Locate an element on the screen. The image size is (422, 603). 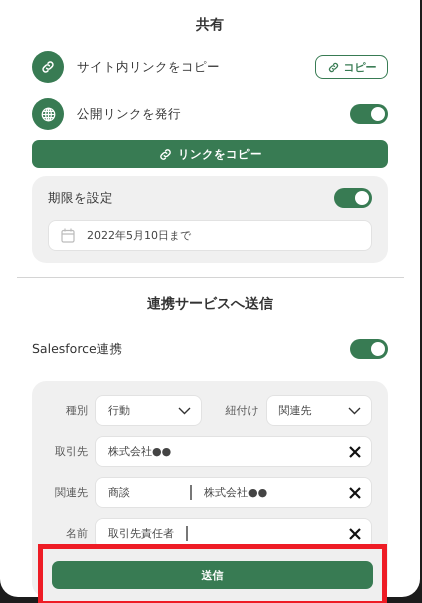
form-label: 関連先 is located at coordinates (71, 492).